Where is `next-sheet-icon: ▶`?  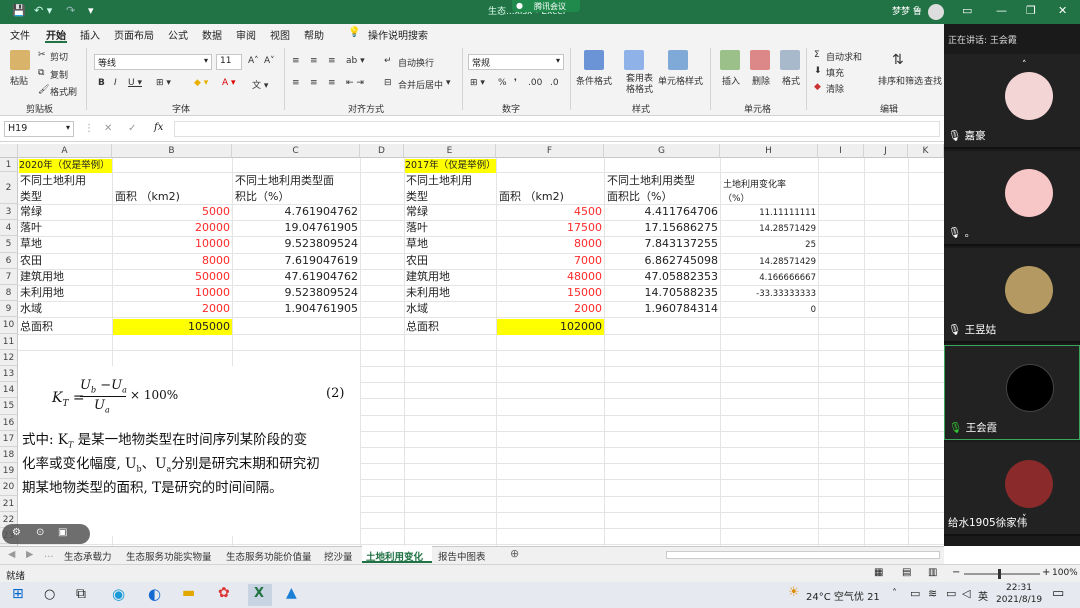
next-sheet-icon: ▶ is located at coordinates (29, 554).